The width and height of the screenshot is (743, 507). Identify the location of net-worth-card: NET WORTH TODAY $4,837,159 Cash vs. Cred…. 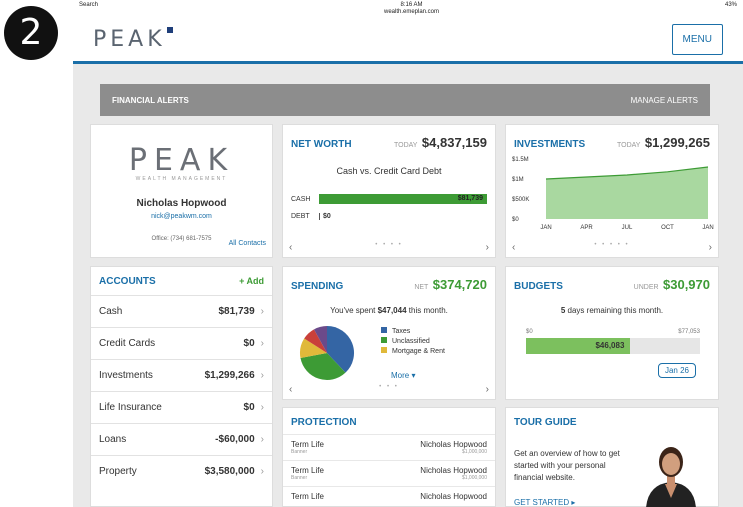
(389, 191).